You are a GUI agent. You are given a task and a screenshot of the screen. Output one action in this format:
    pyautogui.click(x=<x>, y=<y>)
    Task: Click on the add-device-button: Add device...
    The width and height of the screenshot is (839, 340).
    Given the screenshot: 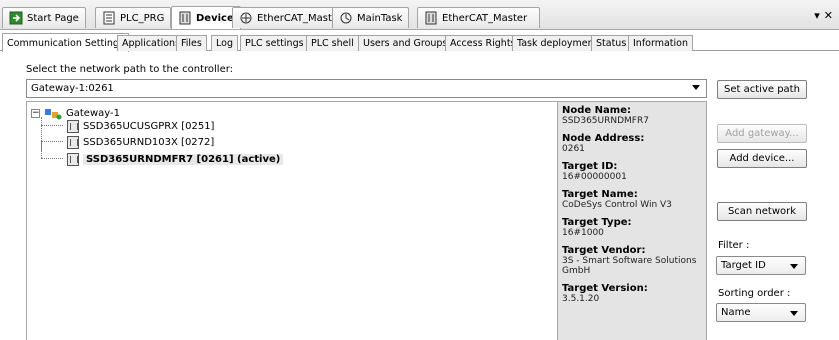 What is the action you would take?
    pyautogui.click(x=762, y=158)
    